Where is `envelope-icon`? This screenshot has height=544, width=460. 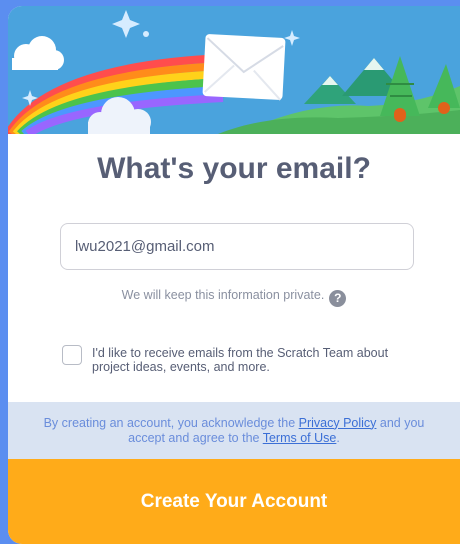 envelope-icon is located at coordinates (244, 67).